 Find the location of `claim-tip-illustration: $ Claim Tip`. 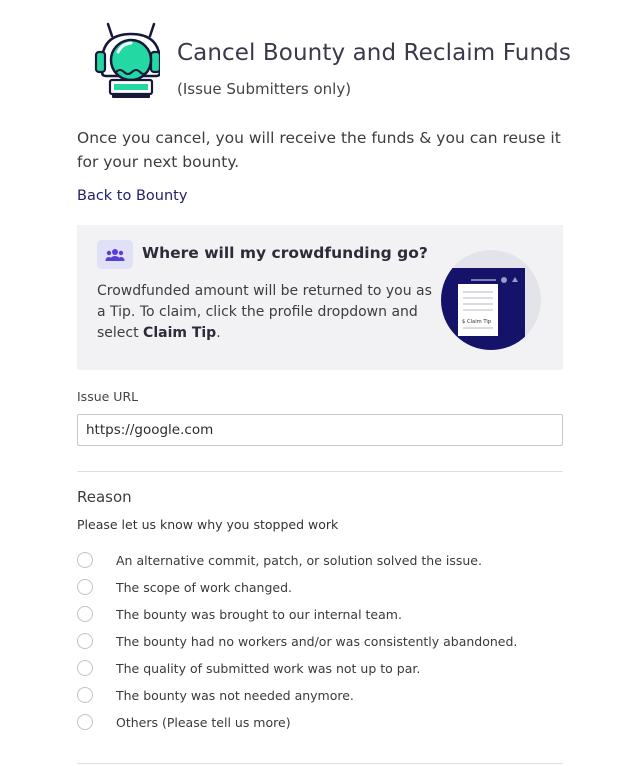

claim-tip-illustration: $ Claim Tip is located at coordinates (491, 300).